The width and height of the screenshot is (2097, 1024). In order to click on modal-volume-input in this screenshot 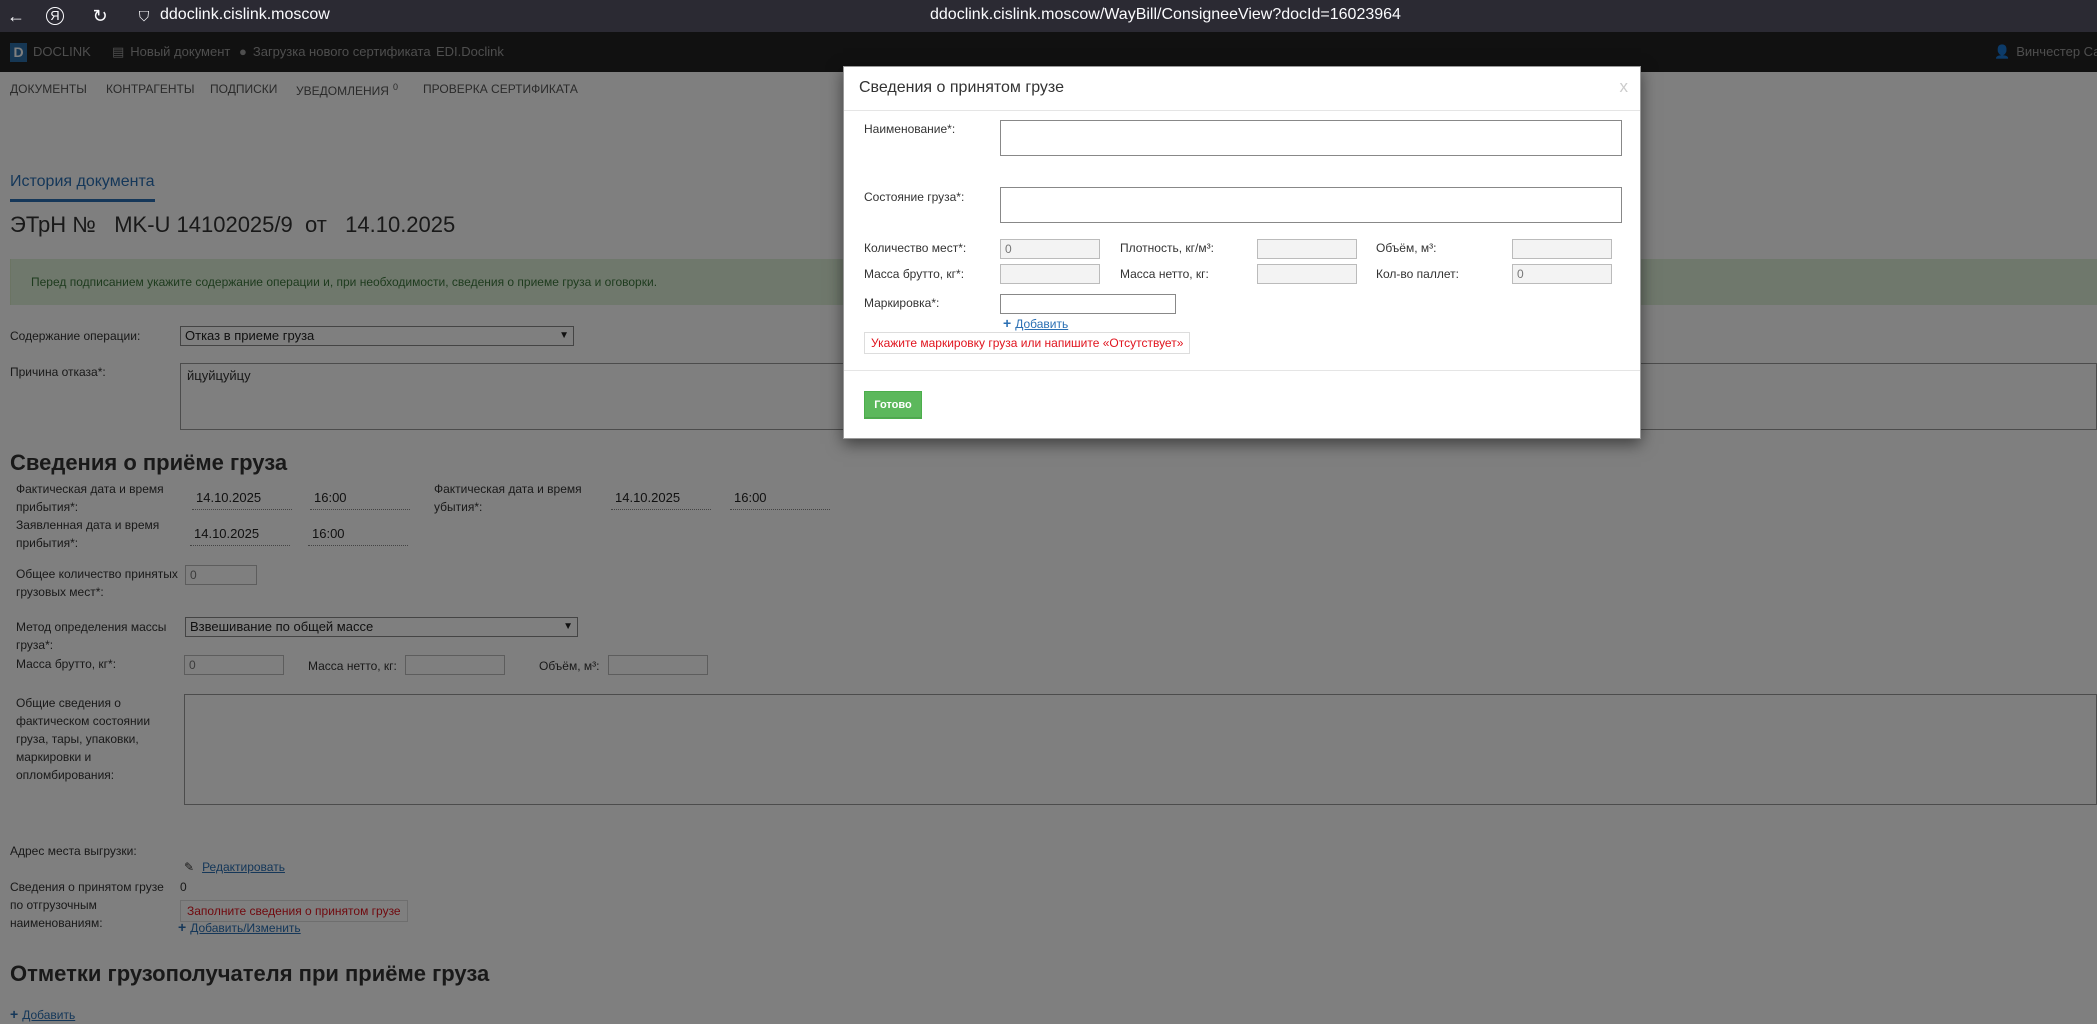, I will do `click(1562, 249)`.